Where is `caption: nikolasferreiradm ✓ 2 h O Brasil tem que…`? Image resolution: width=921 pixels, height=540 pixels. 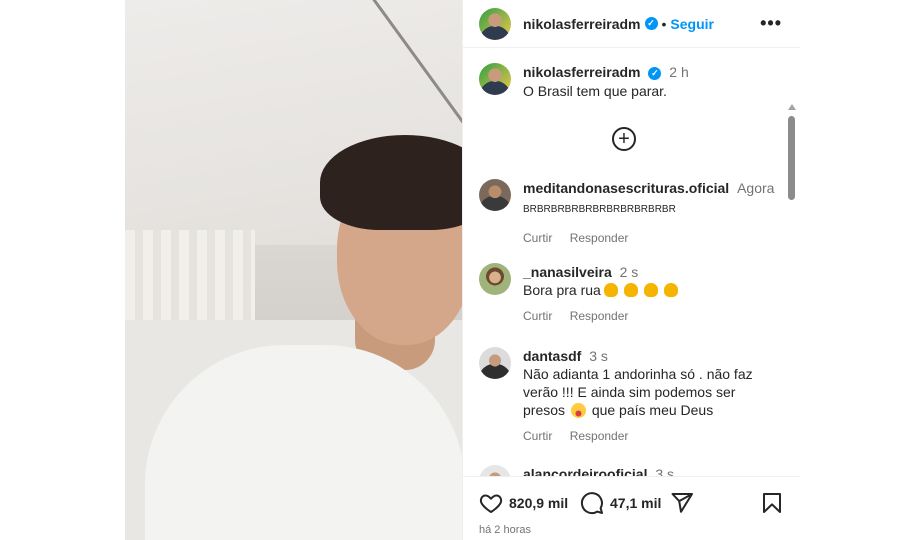
caption: nikolasferreiradm ✓ 2 h O Brasil tem que… is located at coordinates (631, 81).